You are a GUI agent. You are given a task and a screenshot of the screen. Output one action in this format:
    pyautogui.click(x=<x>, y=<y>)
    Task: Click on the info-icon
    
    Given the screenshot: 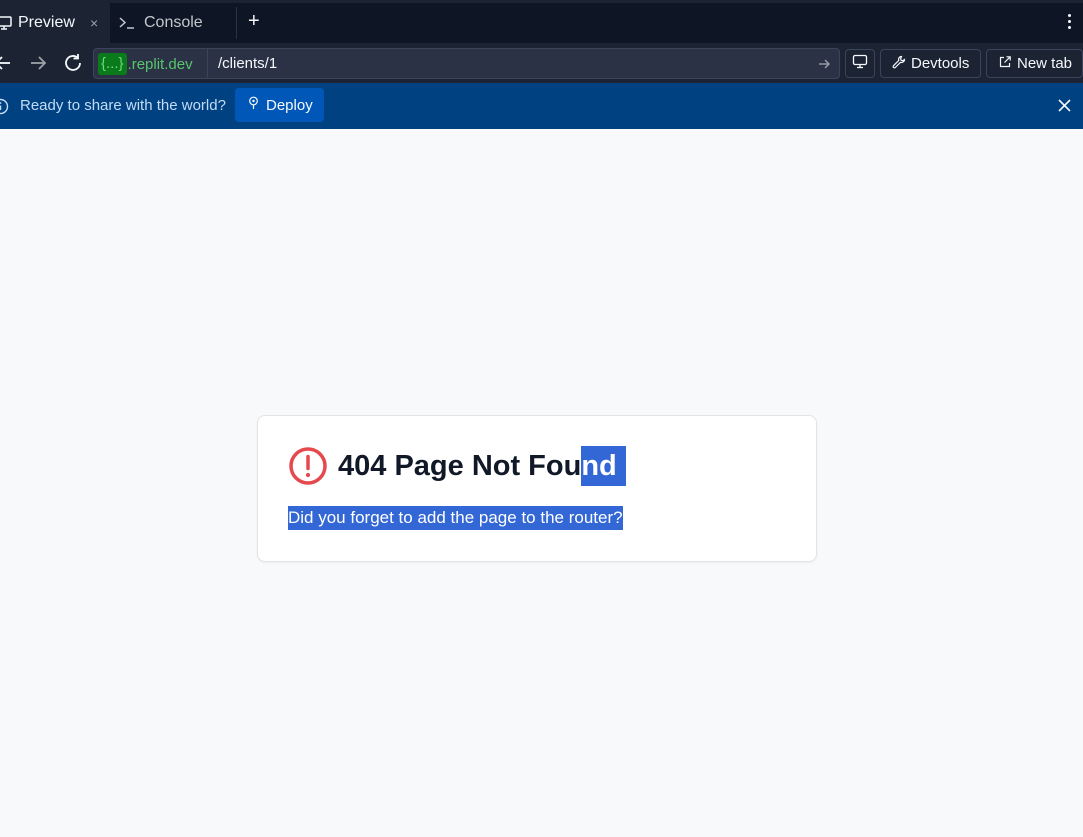 What is the action you would take?
    pyautogui.click(x=4, y=109)
    